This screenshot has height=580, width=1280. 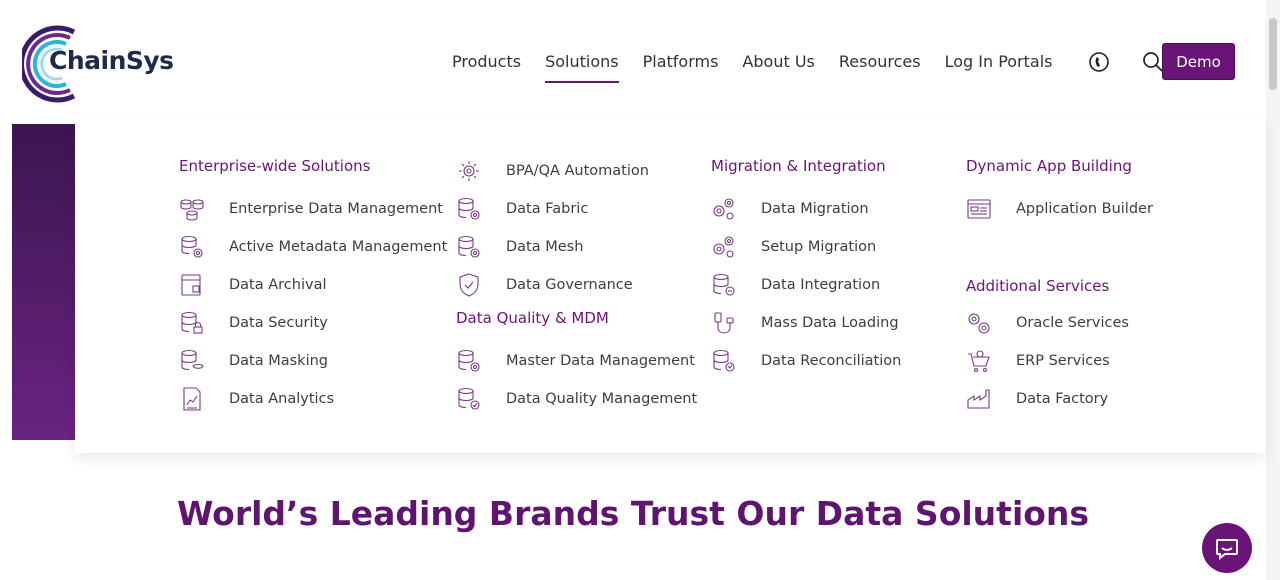 I want to click on menu-item-data-integration: Data Integration, so click(x=795, y=285).